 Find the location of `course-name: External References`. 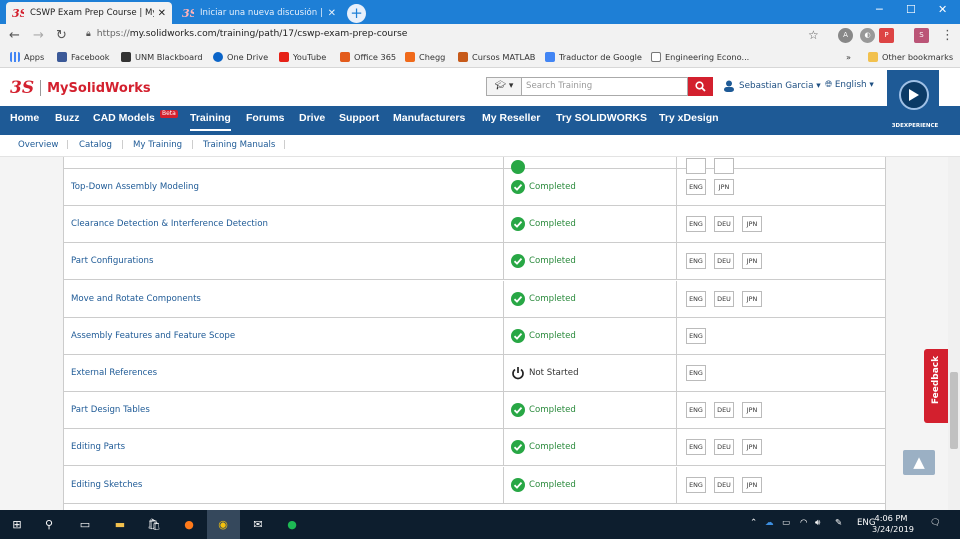

course-name: External References is located at coordinates (114, 373).